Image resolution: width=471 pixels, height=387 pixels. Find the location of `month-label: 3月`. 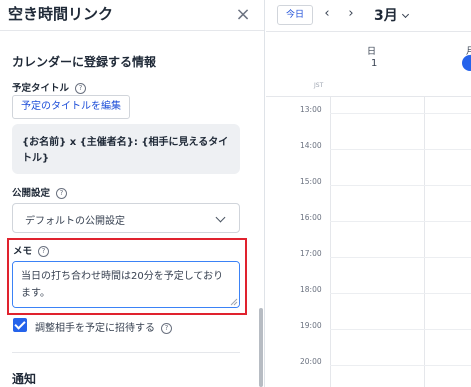

month-label: 3月 is located at coordinates (386, 16).